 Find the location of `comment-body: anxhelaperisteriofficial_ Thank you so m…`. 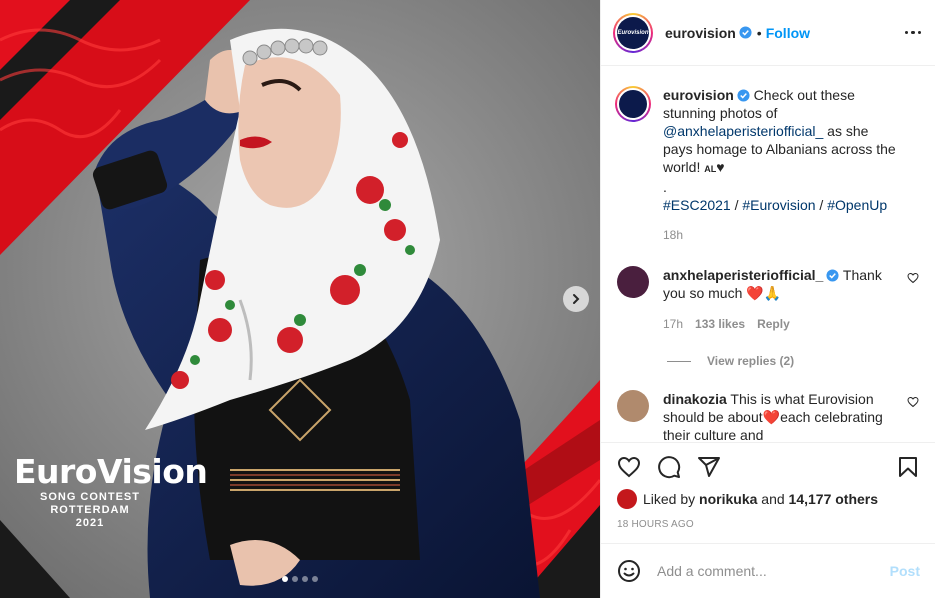

comment-body: anxhelaperisteriofficial_ Thank you so m… is located at coordinates (791, 299).